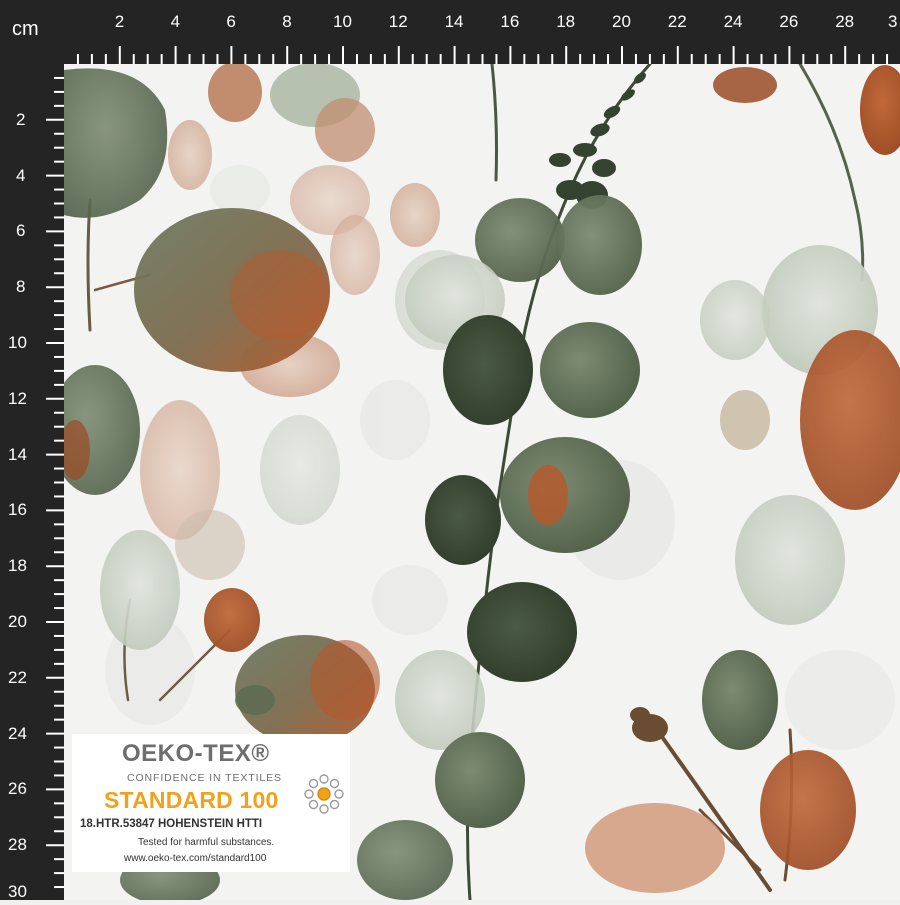 This screenshot has width=900, height=905. I want to click on left-ruler-label: 8, so click(21, 287).